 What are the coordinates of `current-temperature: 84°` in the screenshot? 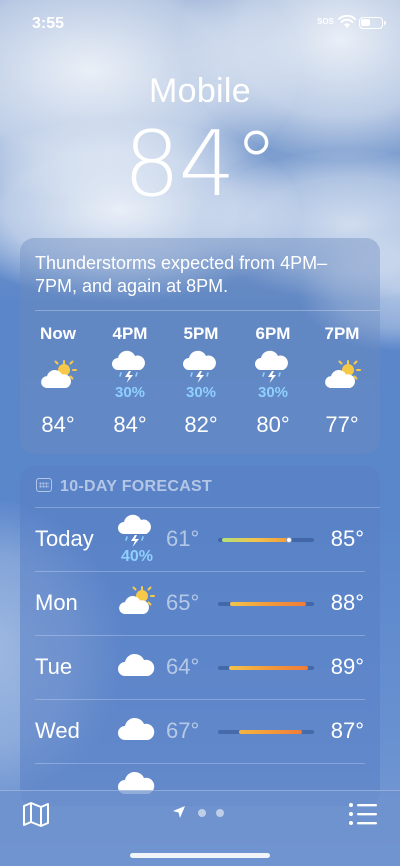 It's located at (201, 164).